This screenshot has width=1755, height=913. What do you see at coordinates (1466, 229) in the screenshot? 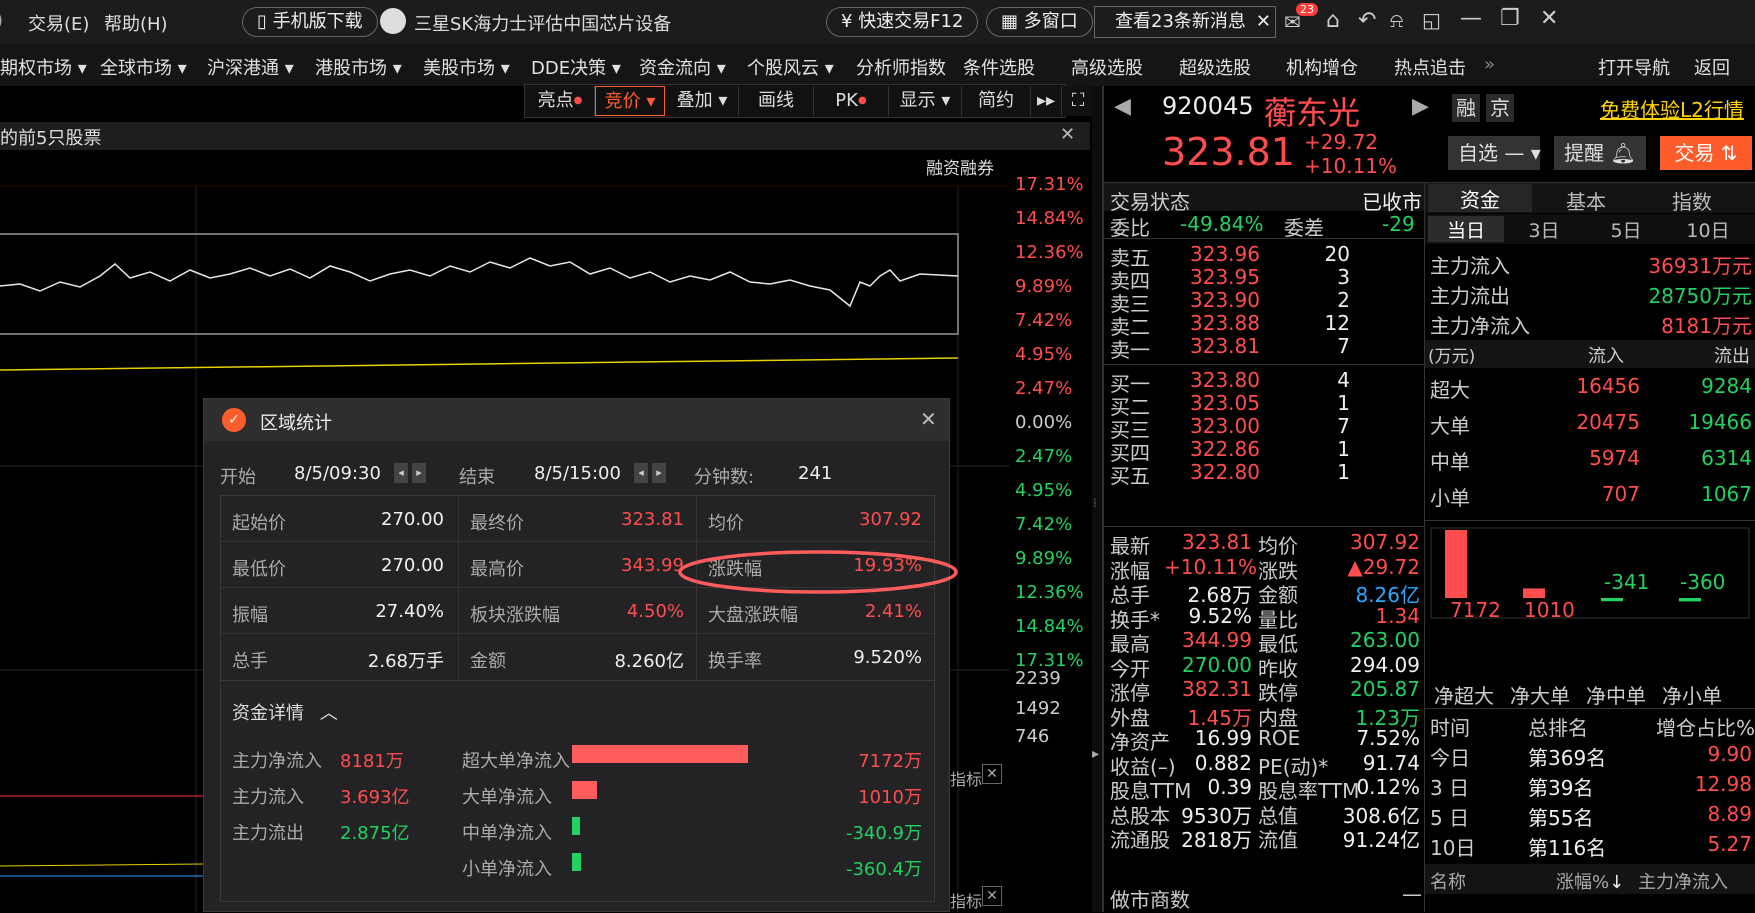
I see `period-today: 当日` at bounding box center [1466, 229].